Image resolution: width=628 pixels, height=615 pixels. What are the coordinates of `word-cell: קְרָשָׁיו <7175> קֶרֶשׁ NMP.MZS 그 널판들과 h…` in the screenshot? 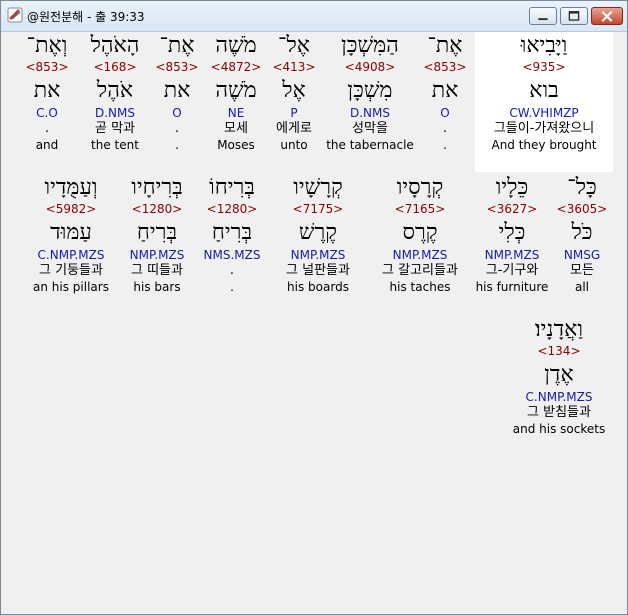 It's located at (318, 234).